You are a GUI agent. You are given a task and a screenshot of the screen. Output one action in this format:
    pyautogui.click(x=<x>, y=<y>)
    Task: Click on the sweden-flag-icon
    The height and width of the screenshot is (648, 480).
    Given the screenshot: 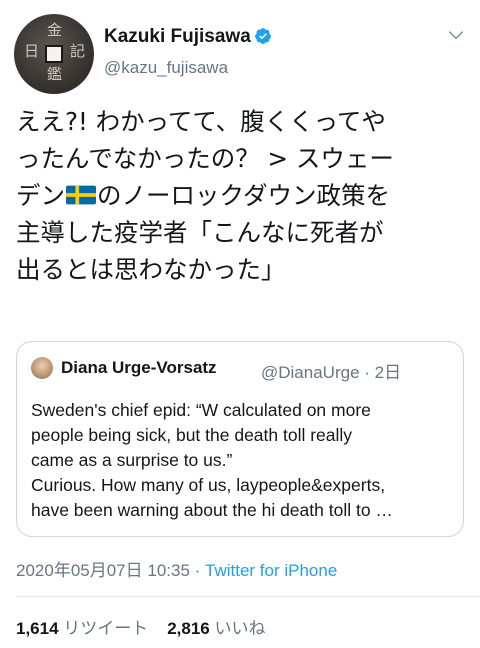 What is the action you would take?
    pyautogui.click(x=81, y=195)
    